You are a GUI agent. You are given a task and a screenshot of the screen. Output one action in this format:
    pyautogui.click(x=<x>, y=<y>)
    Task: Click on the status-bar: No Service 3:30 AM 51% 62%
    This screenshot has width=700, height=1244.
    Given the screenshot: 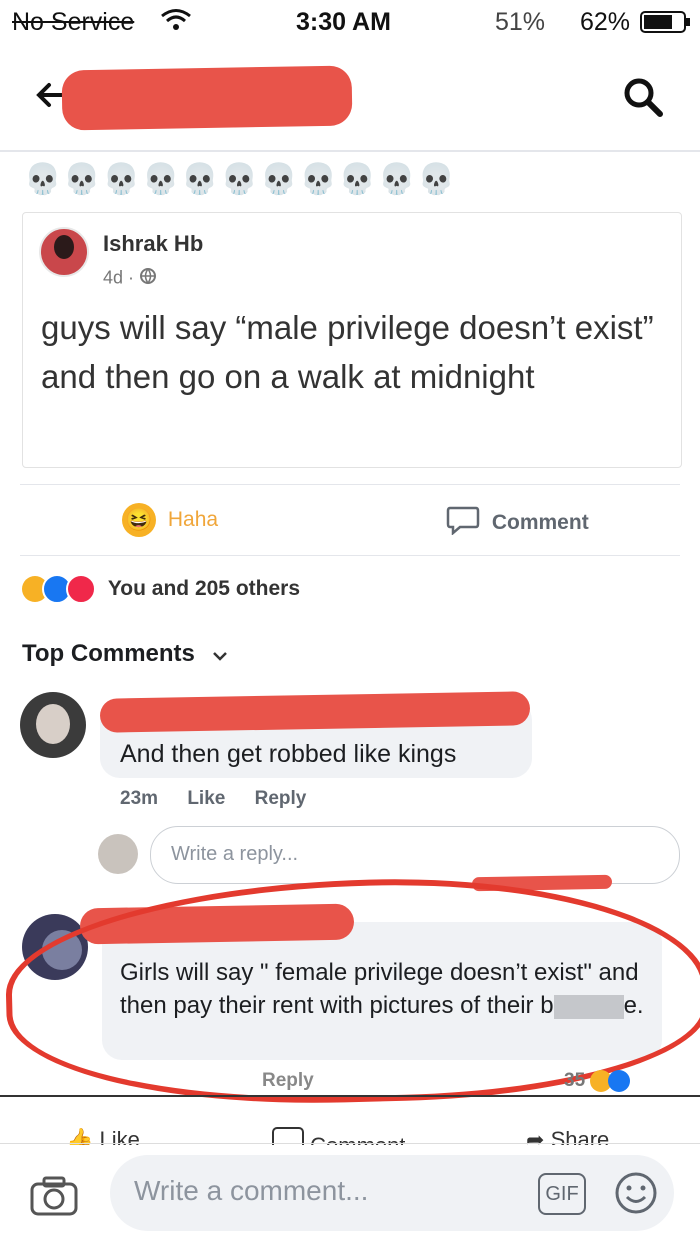 What is the action you would take?
    pyautogui.click(x=350, y=23)
    